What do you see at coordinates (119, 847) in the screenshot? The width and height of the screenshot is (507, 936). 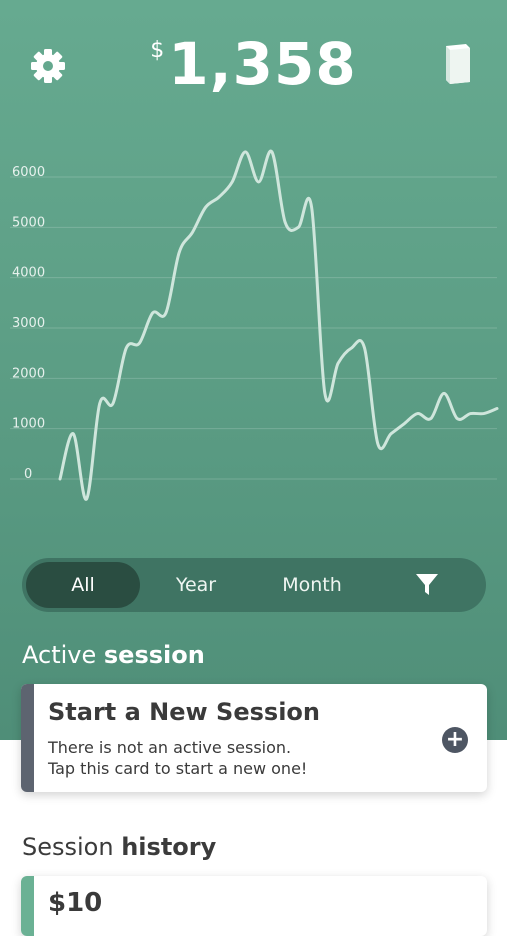 I see `session-history-heading: Session history` at bounding box center [119, 847].